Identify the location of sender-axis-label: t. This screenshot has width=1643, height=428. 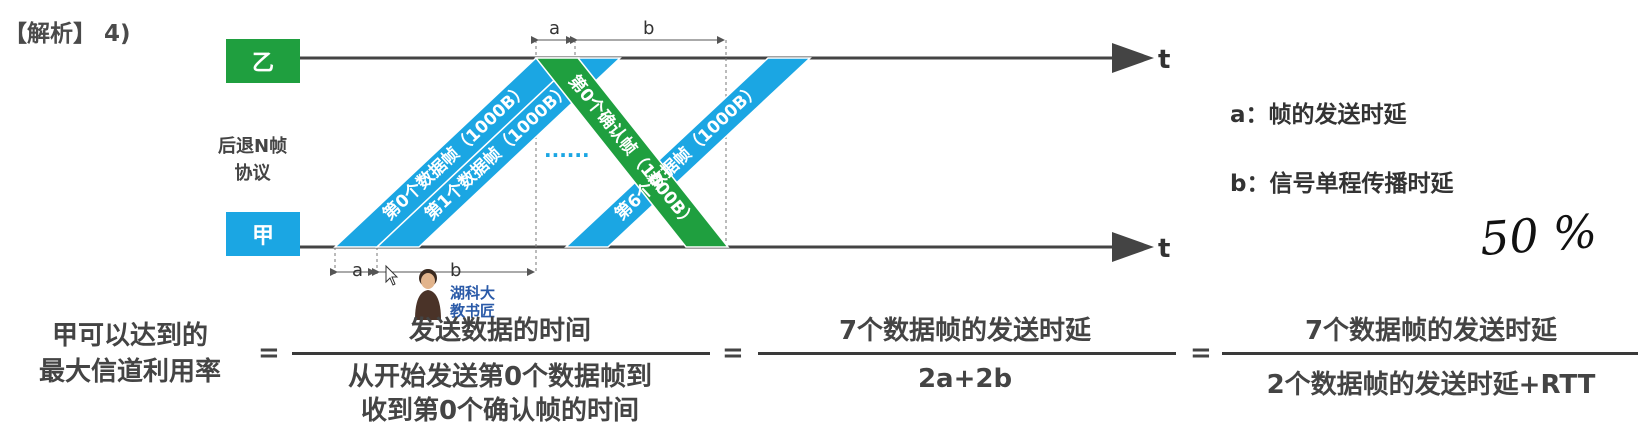
(1164, 249).